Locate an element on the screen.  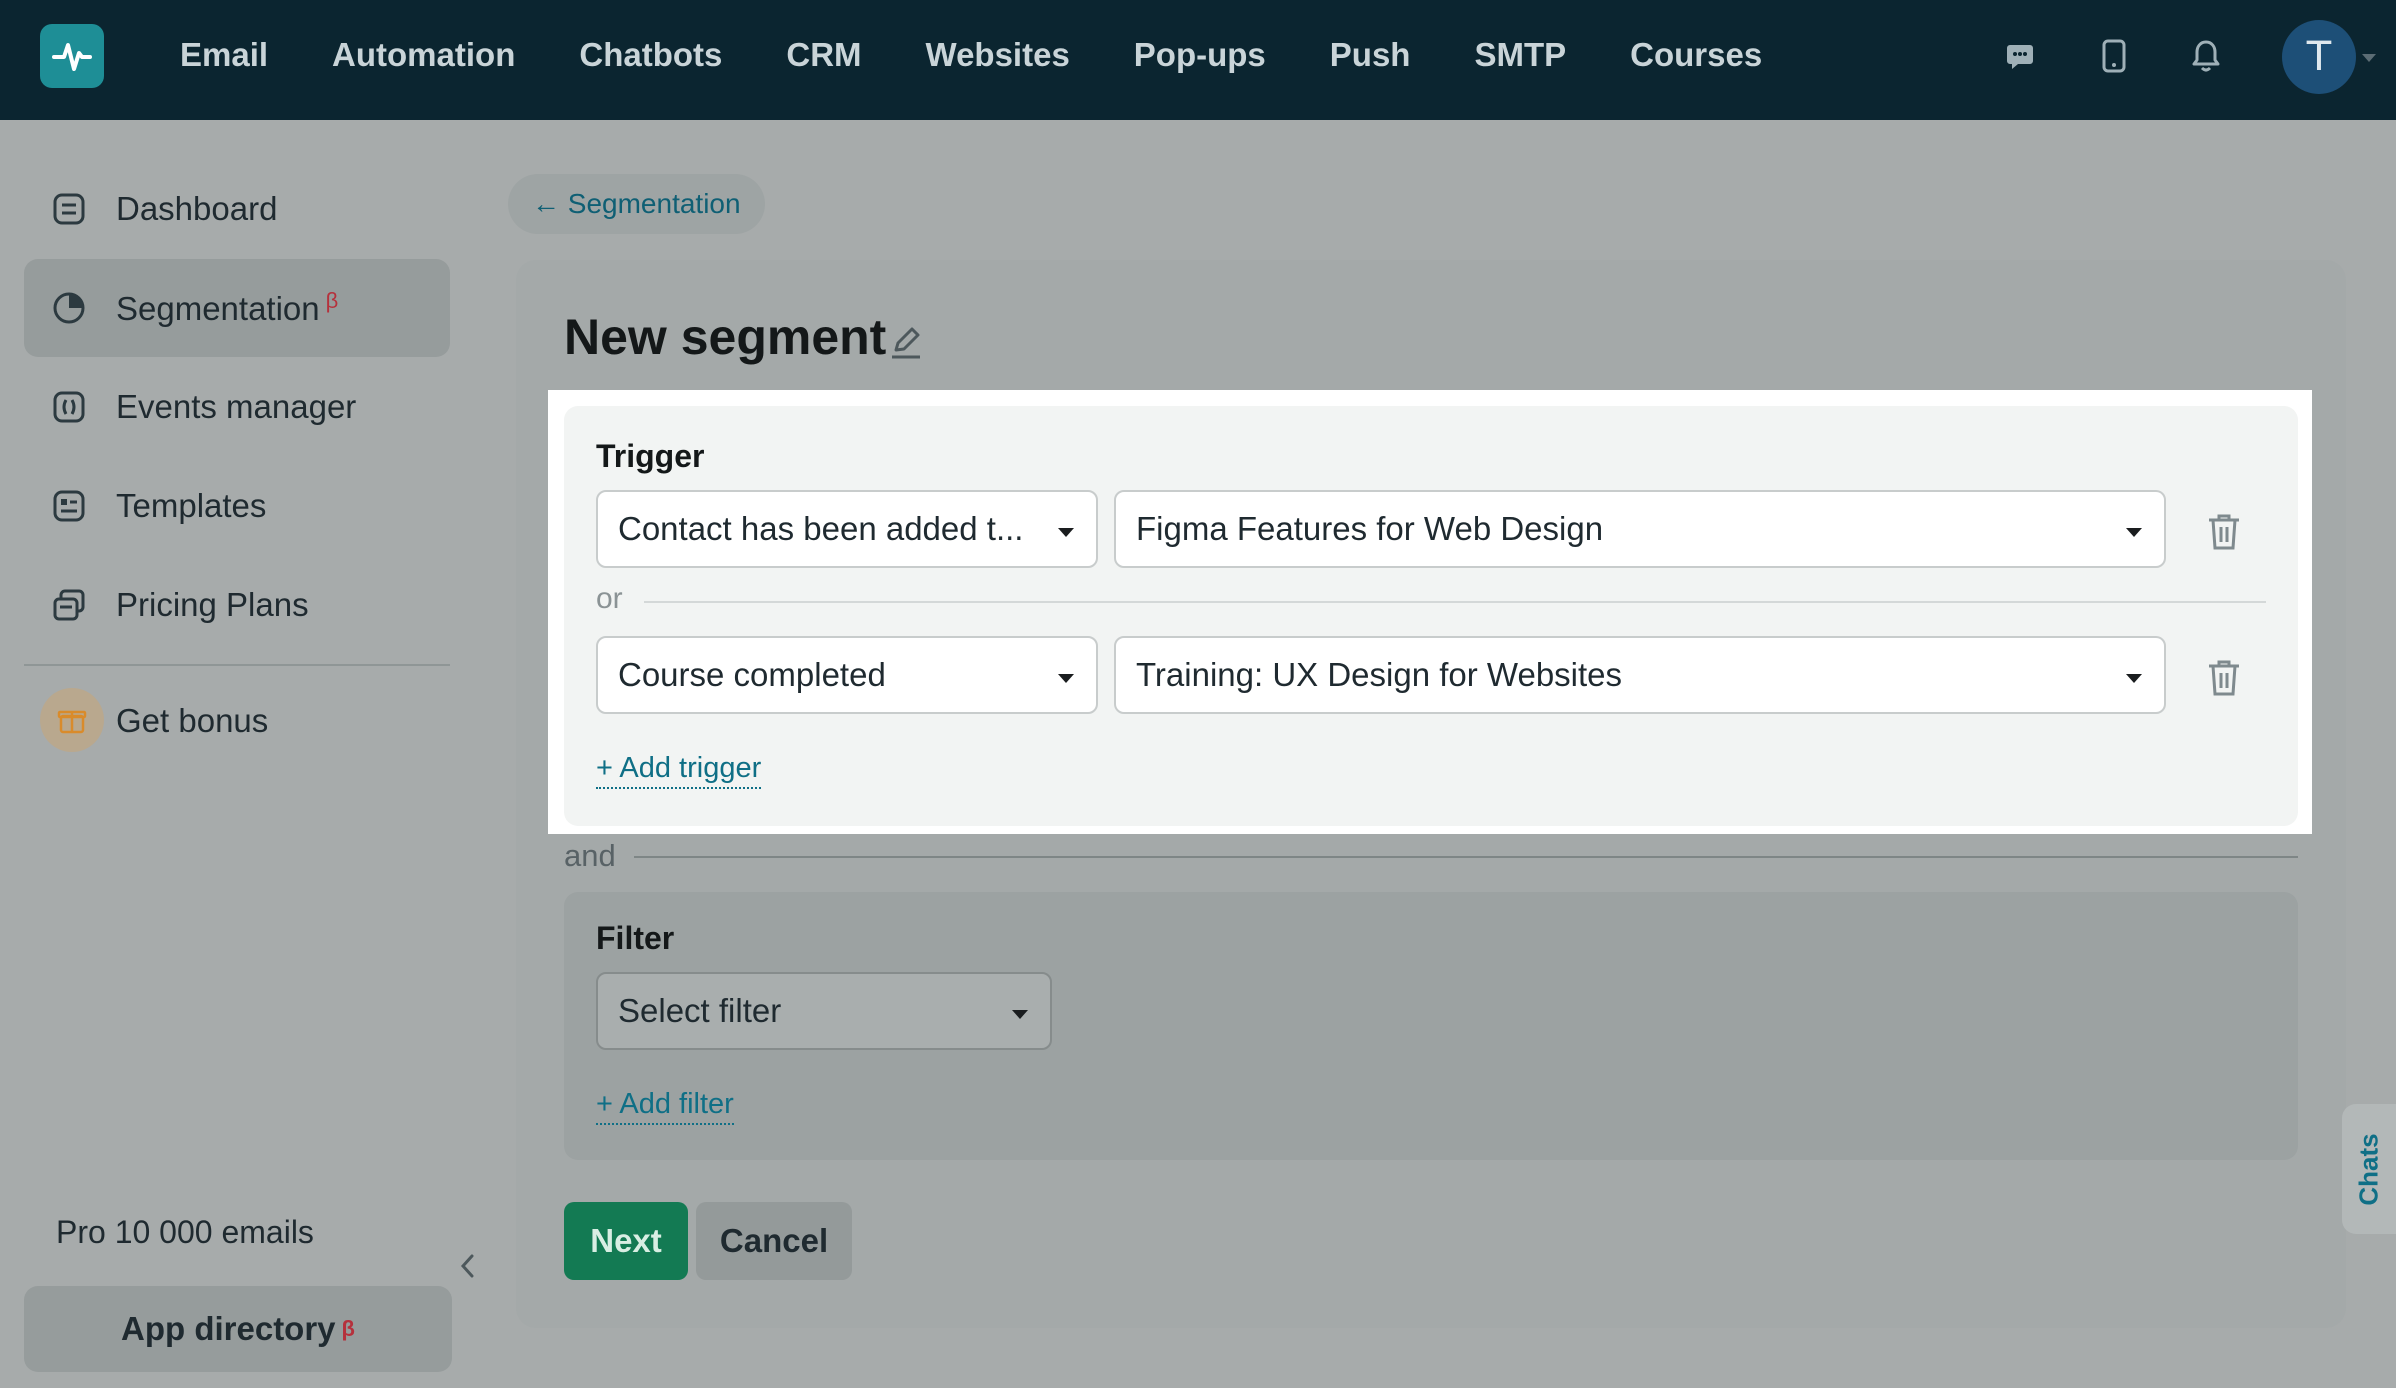
next-button: Next is located at coordinates (626, 1241).